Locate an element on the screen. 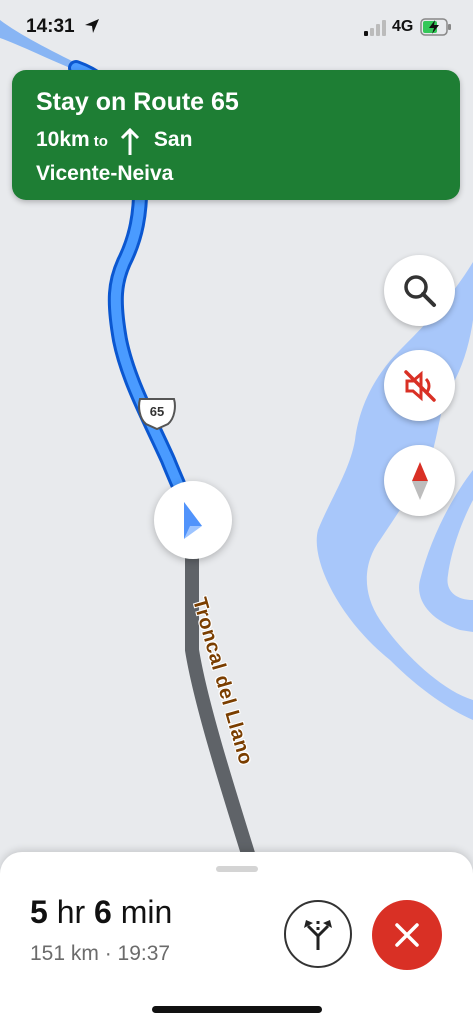 Image resolution: width=473 pixels, height=1024 pixels. alternate-routes-button is located at coordinates (318, 934).